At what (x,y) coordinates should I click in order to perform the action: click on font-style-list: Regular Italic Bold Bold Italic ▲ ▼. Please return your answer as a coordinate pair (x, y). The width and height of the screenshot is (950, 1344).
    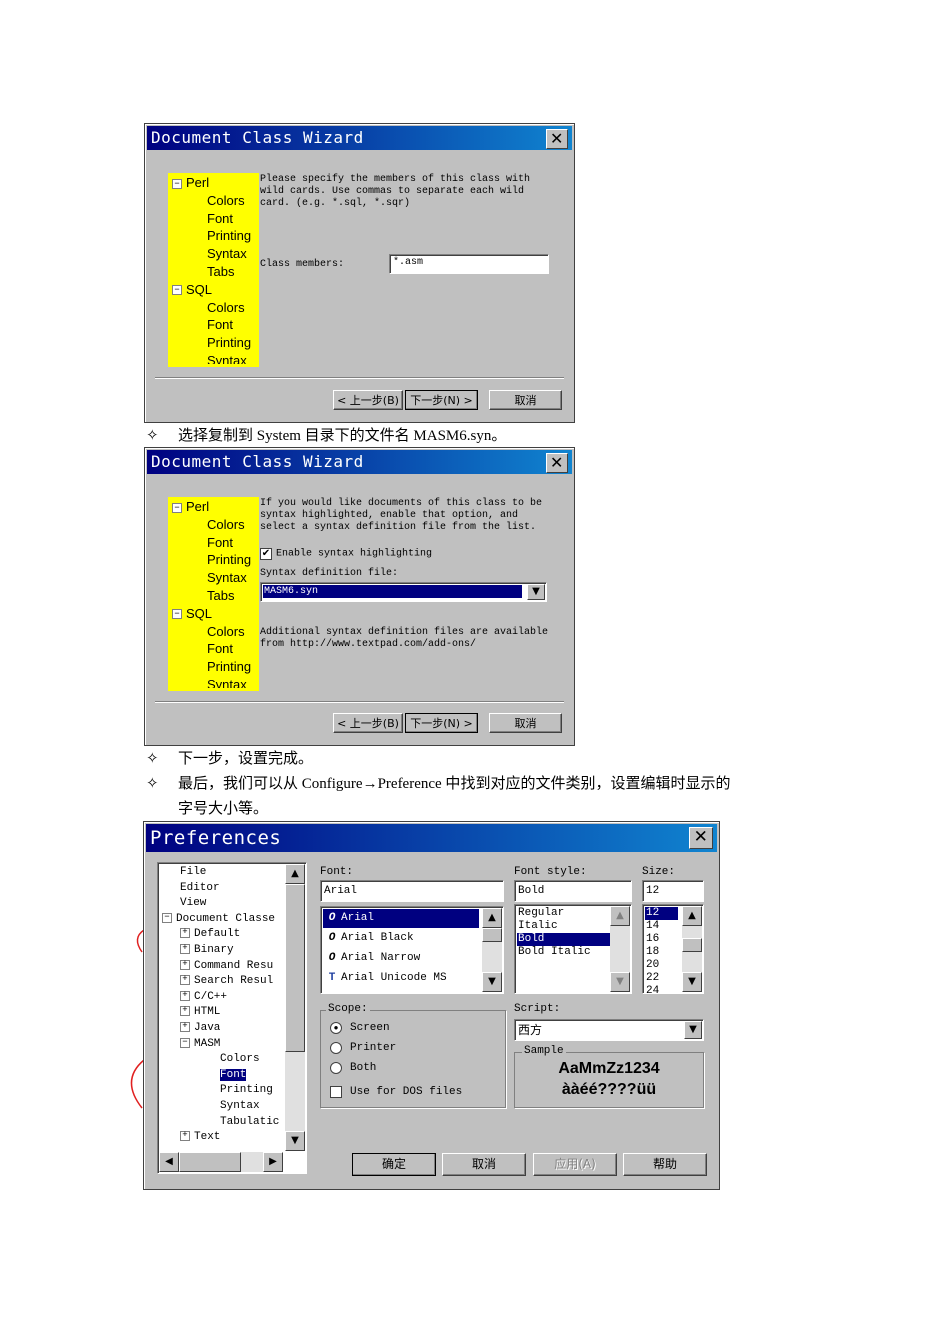
    Looking at the image, I should click on (573, 949).